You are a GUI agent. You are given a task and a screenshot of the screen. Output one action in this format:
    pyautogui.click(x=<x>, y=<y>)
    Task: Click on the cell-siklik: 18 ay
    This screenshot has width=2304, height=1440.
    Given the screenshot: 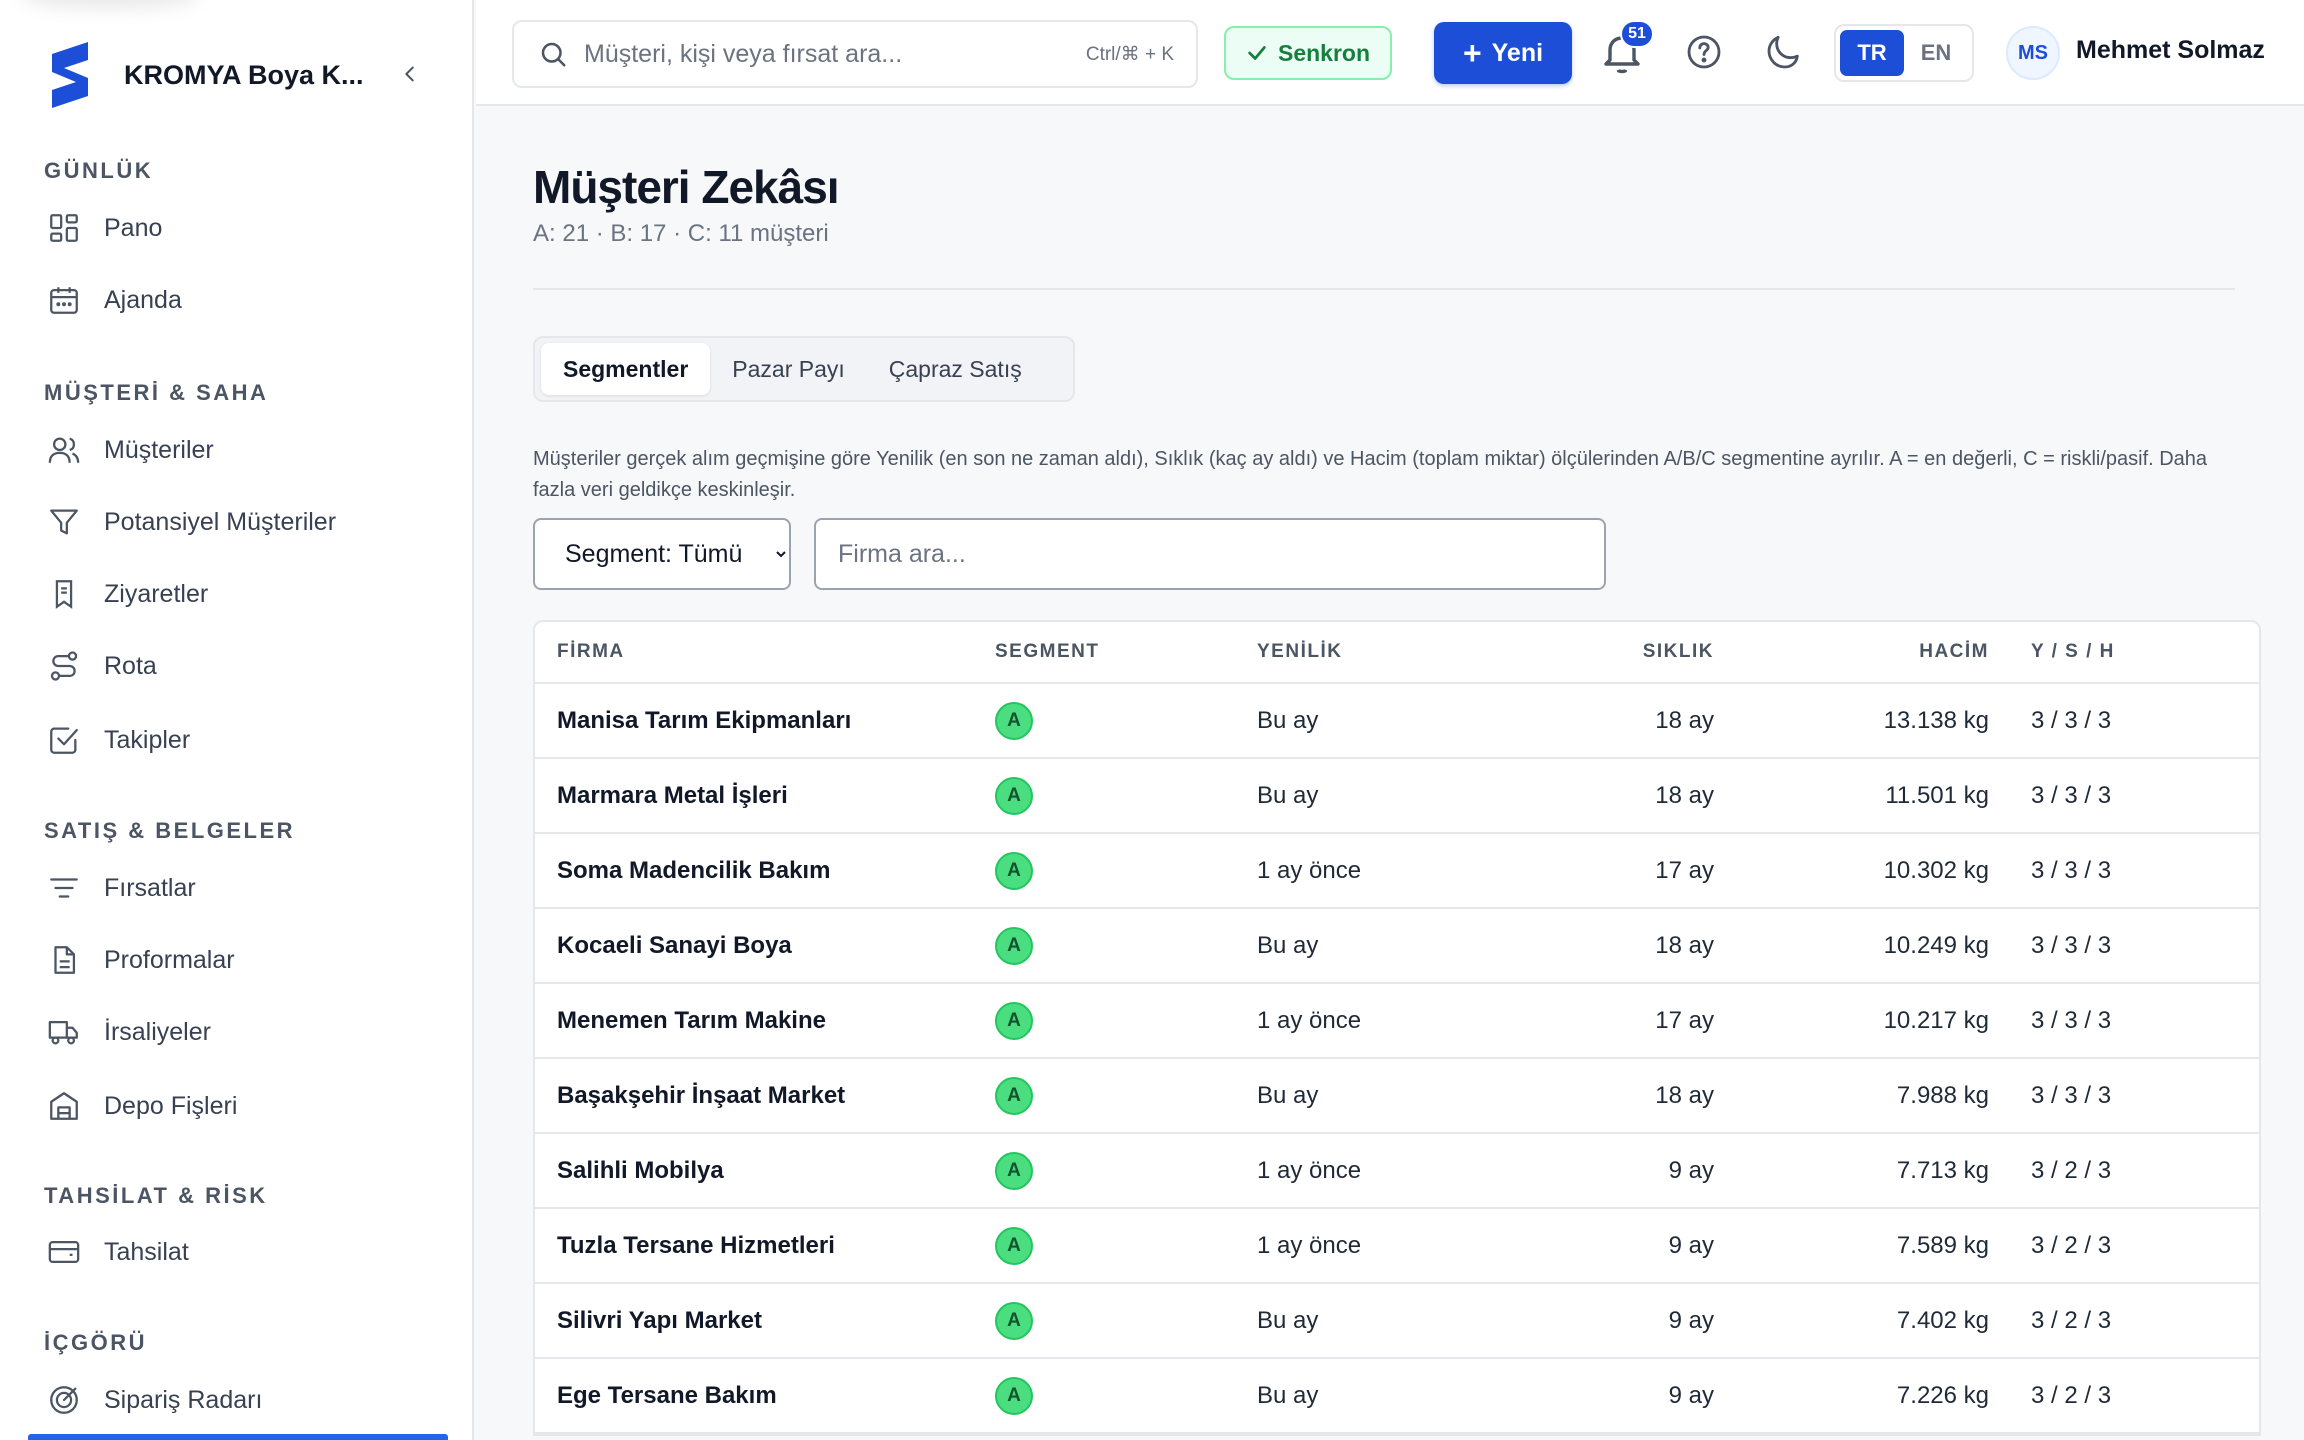 What is the action you would take?
    pyautogui.click(x=1684, y=720)
    